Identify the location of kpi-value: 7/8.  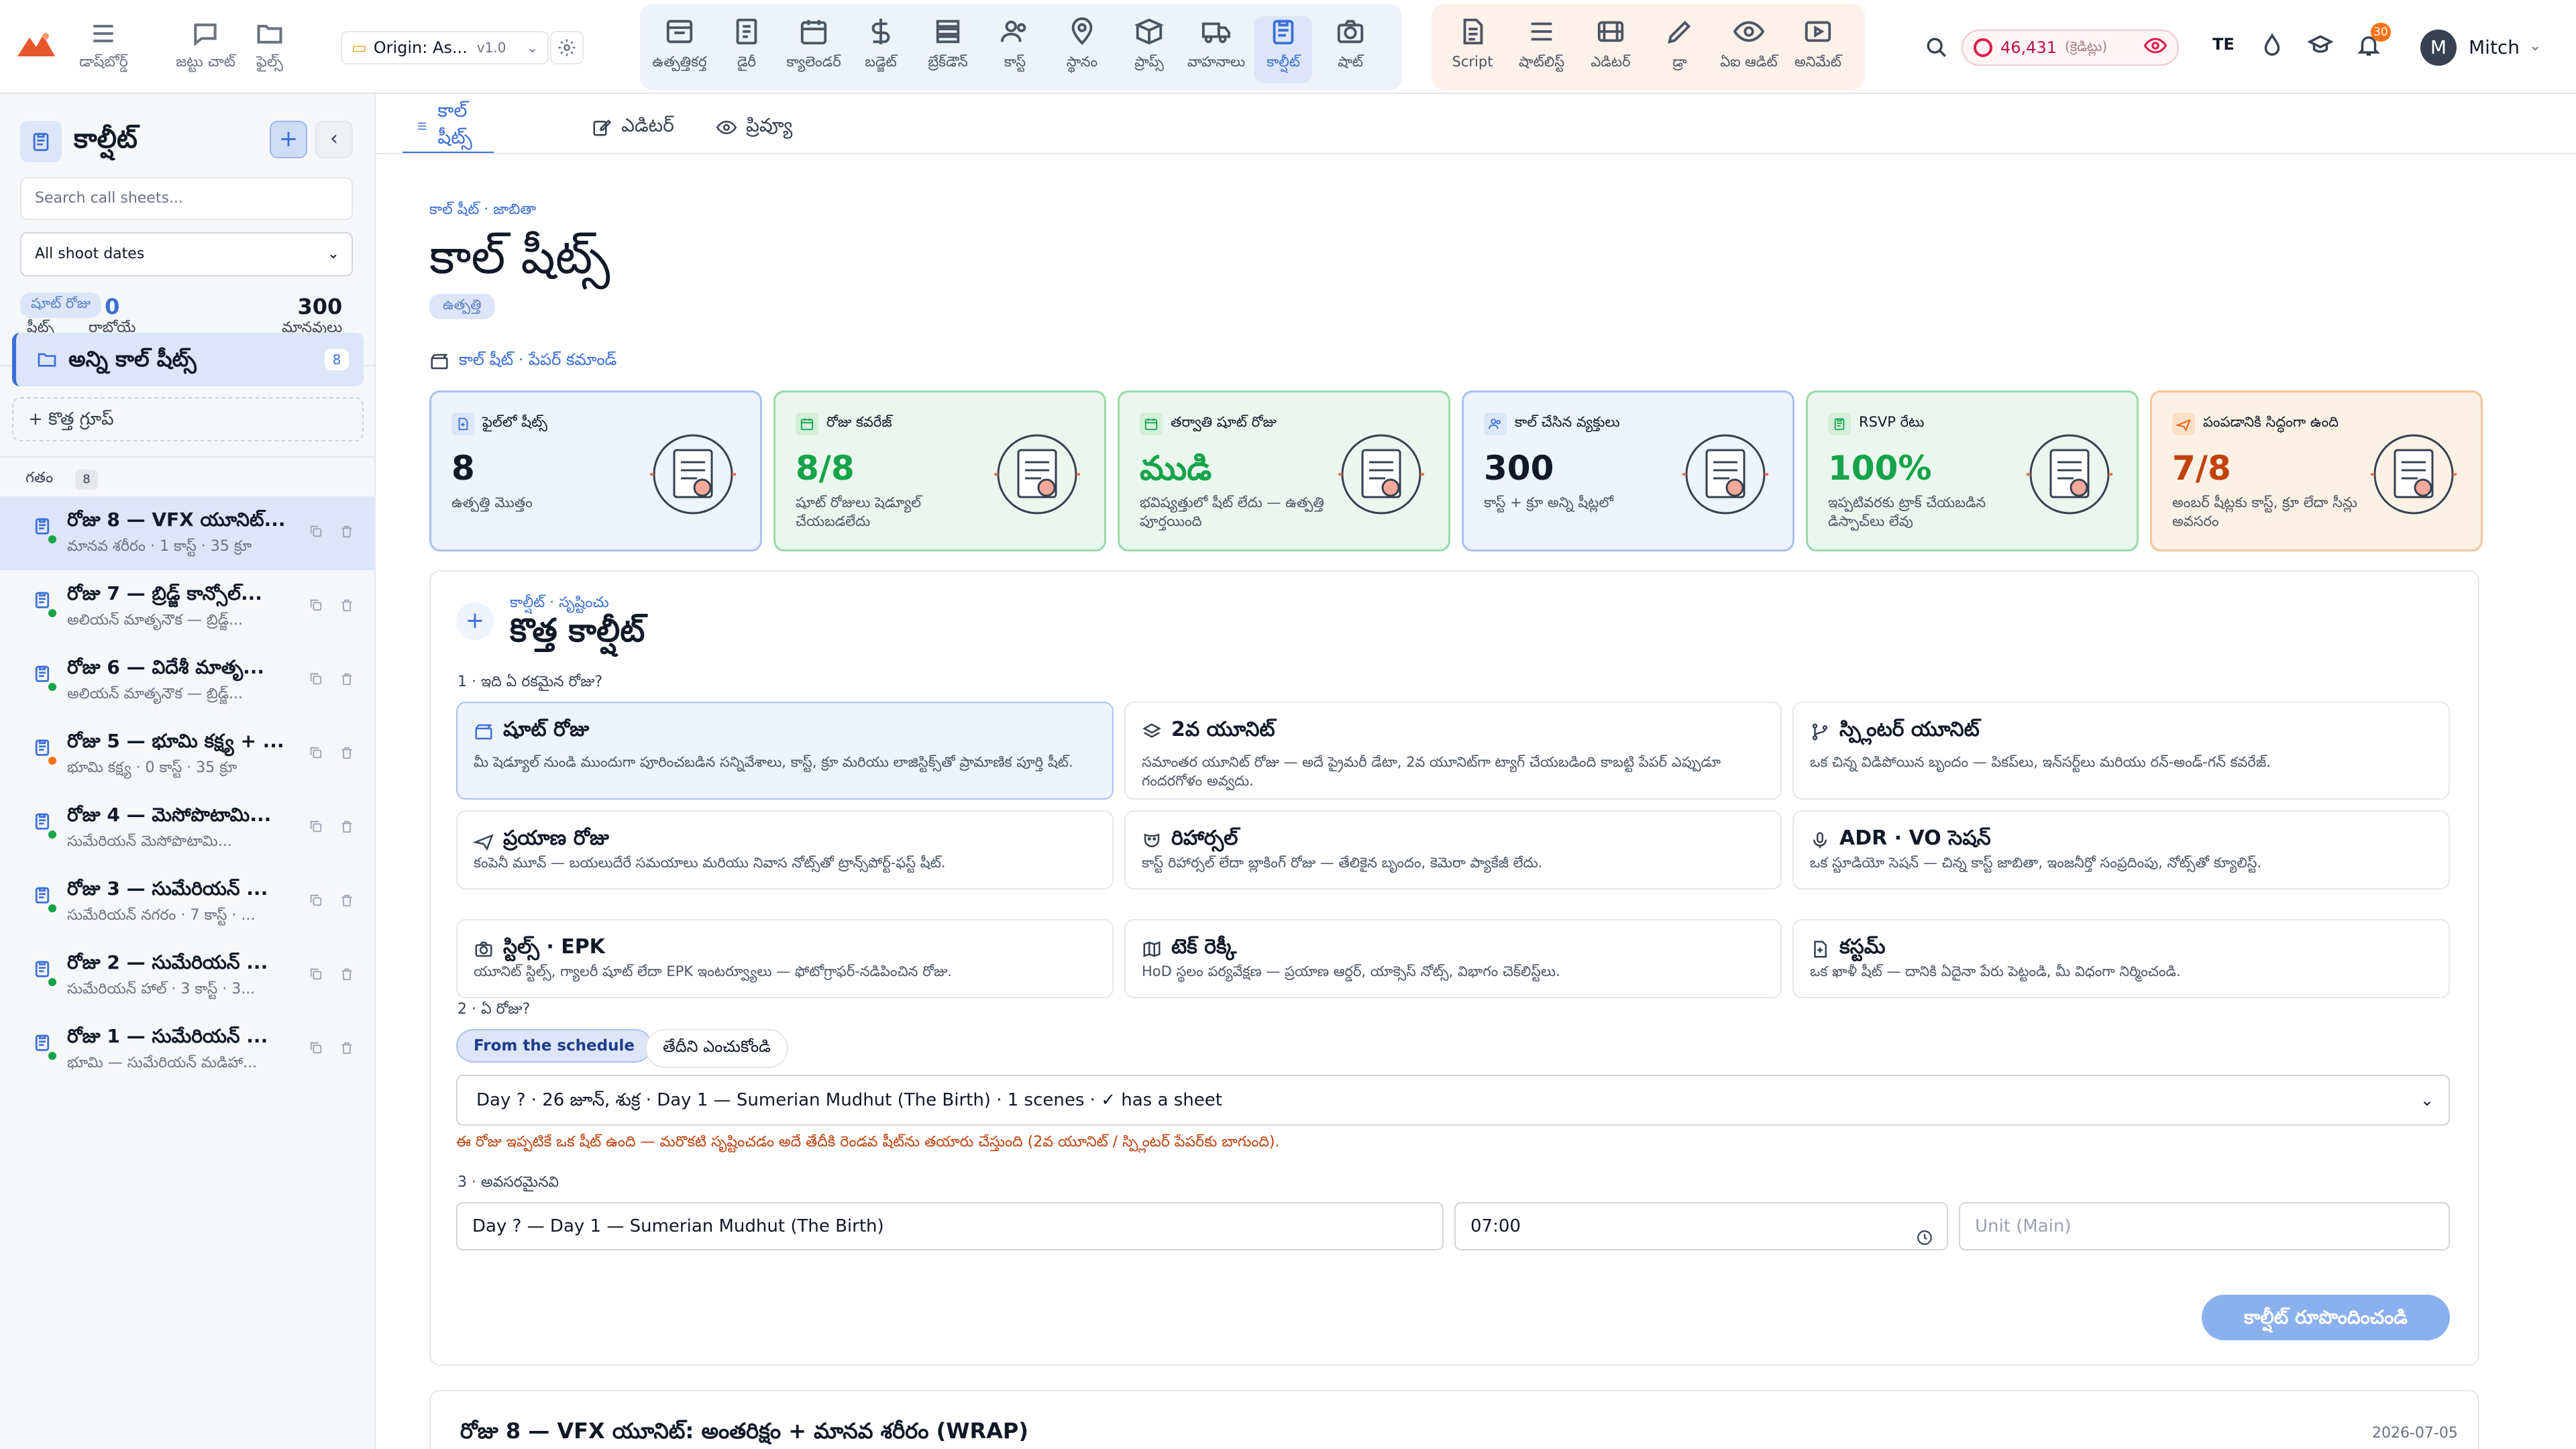
(2201, 468).